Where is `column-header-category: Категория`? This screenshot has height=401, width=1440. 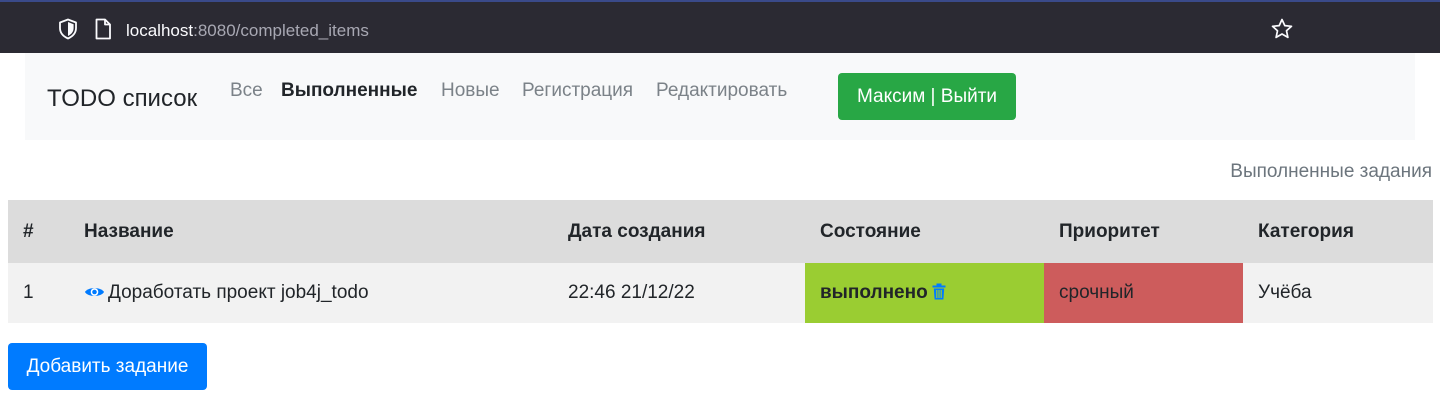 column-header-category: Категория is located at coordinates (1338, 231).